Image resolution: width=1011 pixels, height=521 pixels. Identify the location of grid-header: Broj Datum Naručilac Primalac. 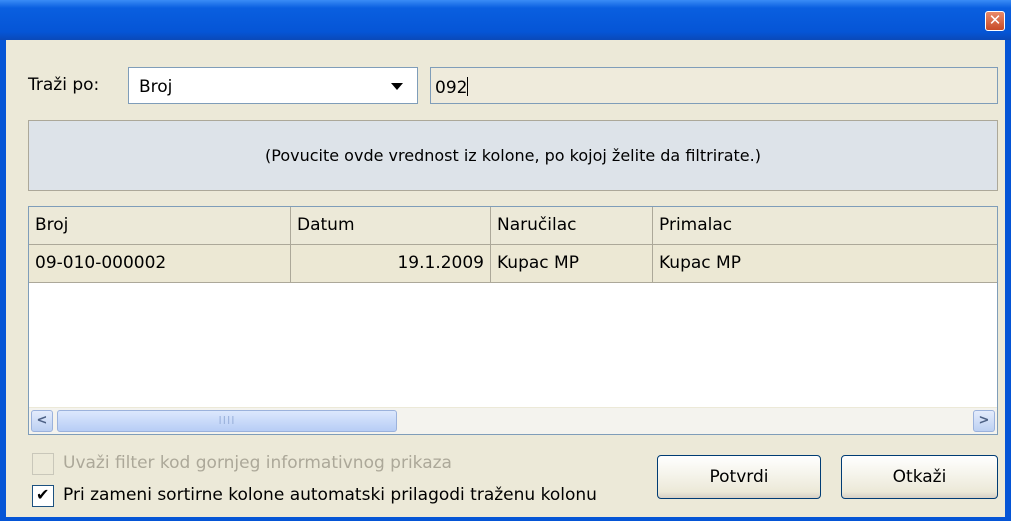
(513, 226).